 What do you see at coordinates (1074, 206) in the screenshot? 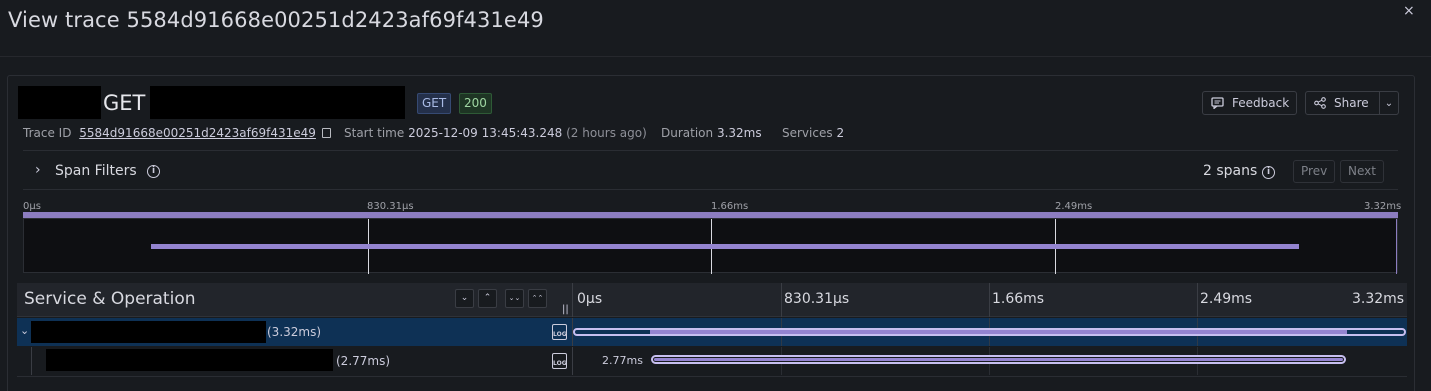
I see `minimap-tick: 2.49ms` at bounding box center [1074, 206].